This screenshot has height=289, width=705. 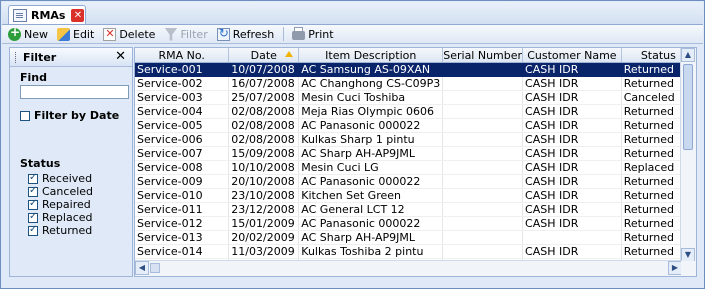 I want to click on column-header: Customer Name, so click(x=572, y=55).